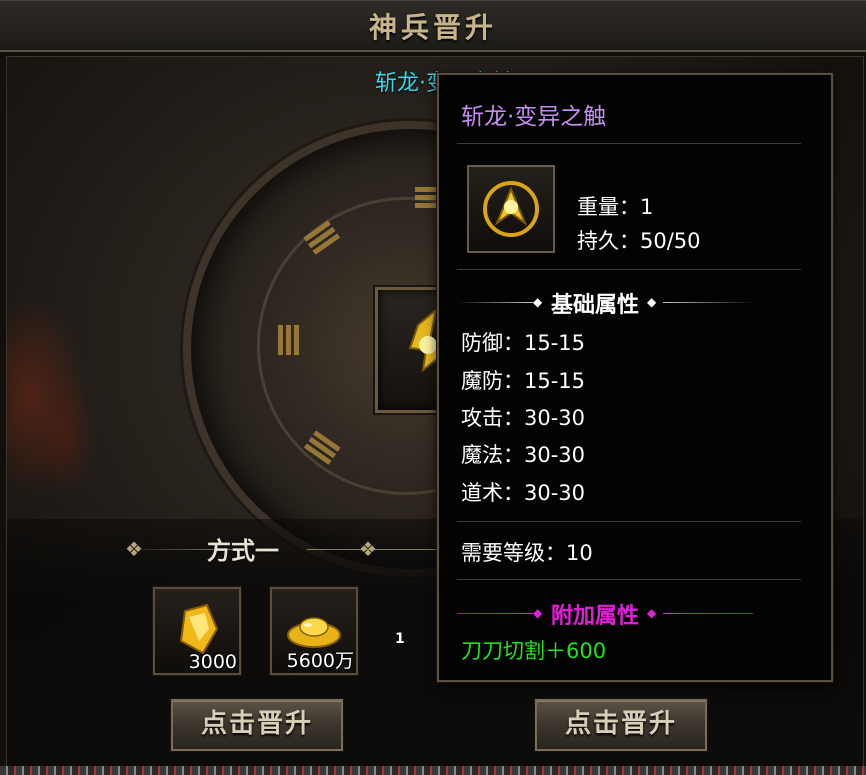  I want to click on base-attributes-header: ◆ 基础属性 ◆, so click(630, 303).